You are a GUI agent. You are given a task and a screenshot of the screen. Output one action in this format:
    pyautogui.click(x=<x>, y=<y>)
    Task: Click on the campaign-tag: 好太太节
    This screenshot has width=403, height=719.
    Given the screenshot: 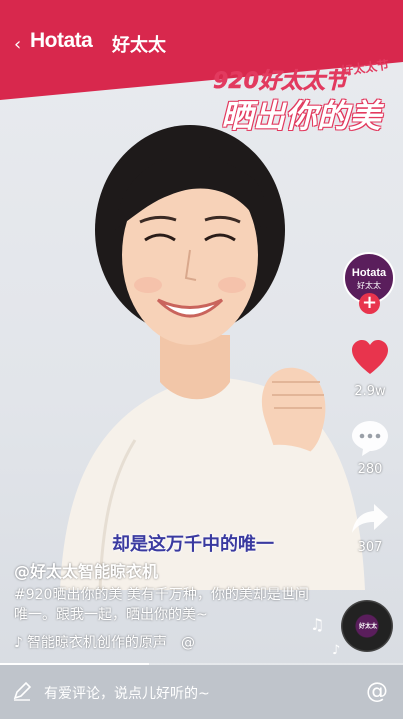 What is the action you would take?
    pyautogui.click(x=365, y=68)
    